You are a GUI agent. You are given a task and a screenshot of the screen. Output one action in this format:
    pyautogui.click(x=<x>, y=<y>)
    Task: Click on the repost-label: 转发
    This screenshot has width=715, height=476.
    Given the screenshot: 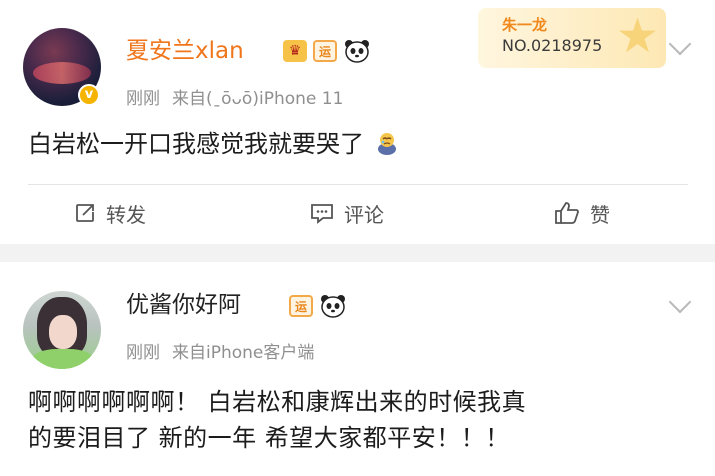 What is the action you would take?
    pyautogui.click(x=126, y=214)
    